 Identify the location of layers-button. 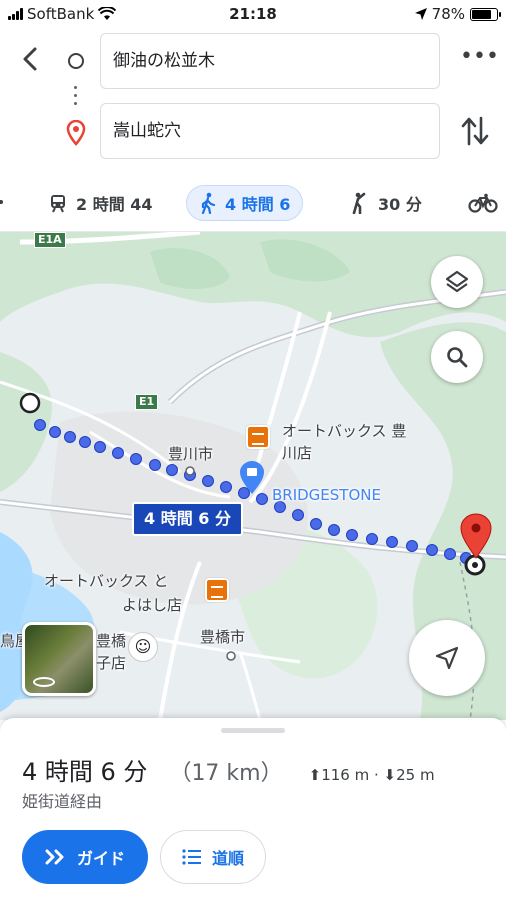
(457, 282).